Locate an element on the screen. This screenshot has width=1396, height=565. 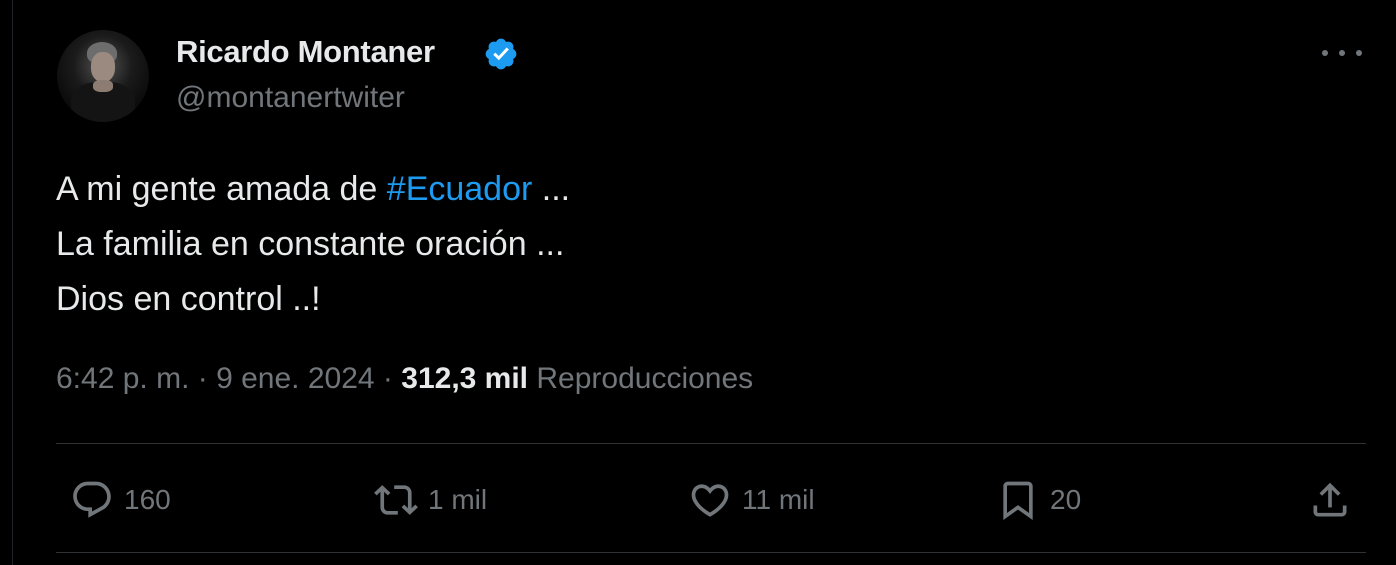
tweet-time: 6:42 p. m. is located at coordinates (122, 378).